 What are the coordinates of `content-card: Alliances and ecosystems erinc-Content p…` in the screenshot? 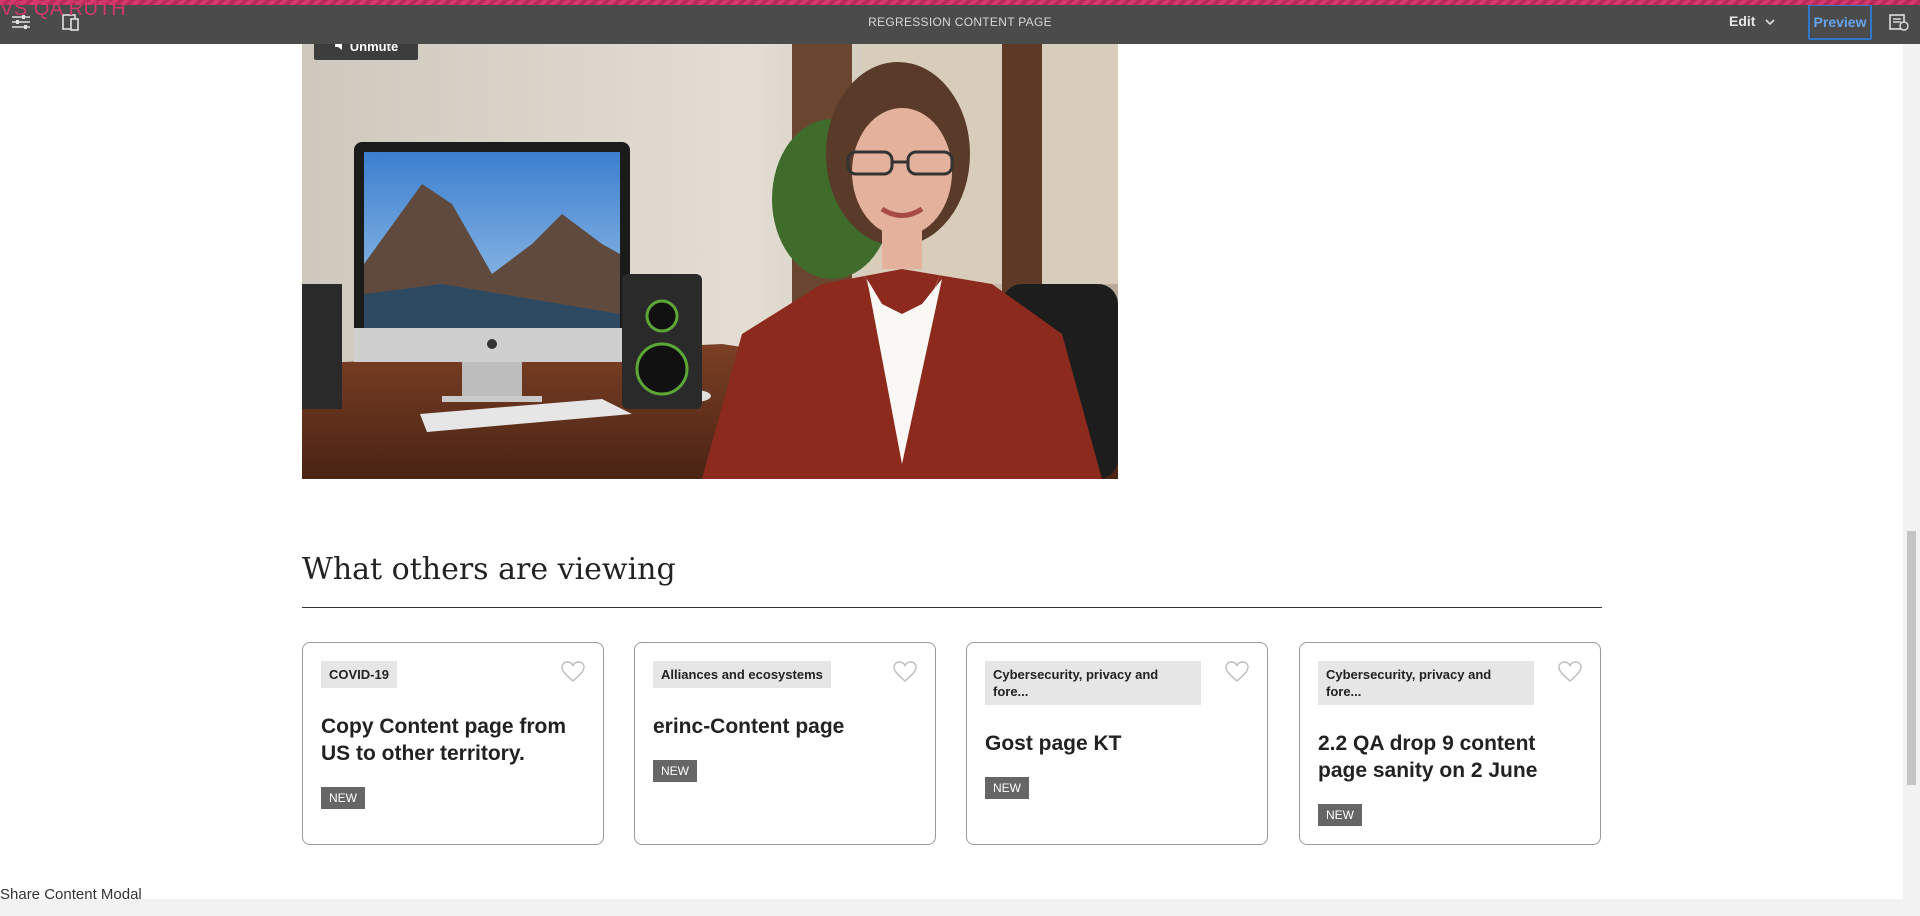 It's located at (785, 743).